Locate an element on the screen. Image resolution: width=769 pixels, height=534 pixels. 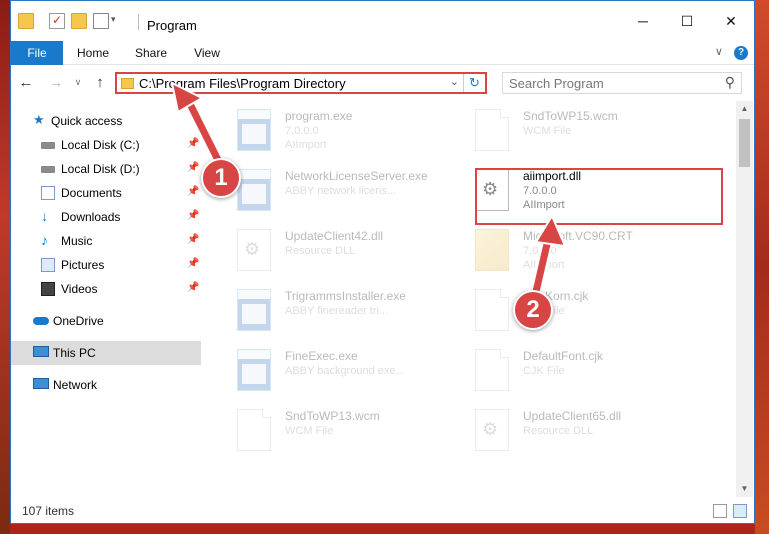
nav-item-documents: Documents 📌 is located at coordinates (106, 193).